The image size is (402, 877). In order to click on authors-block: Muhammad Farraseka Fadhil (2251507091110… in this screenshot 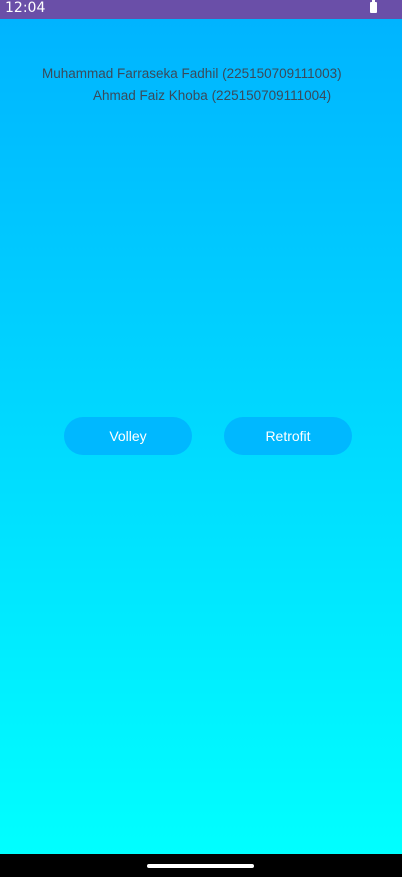, I will do `click(201, 85)`.